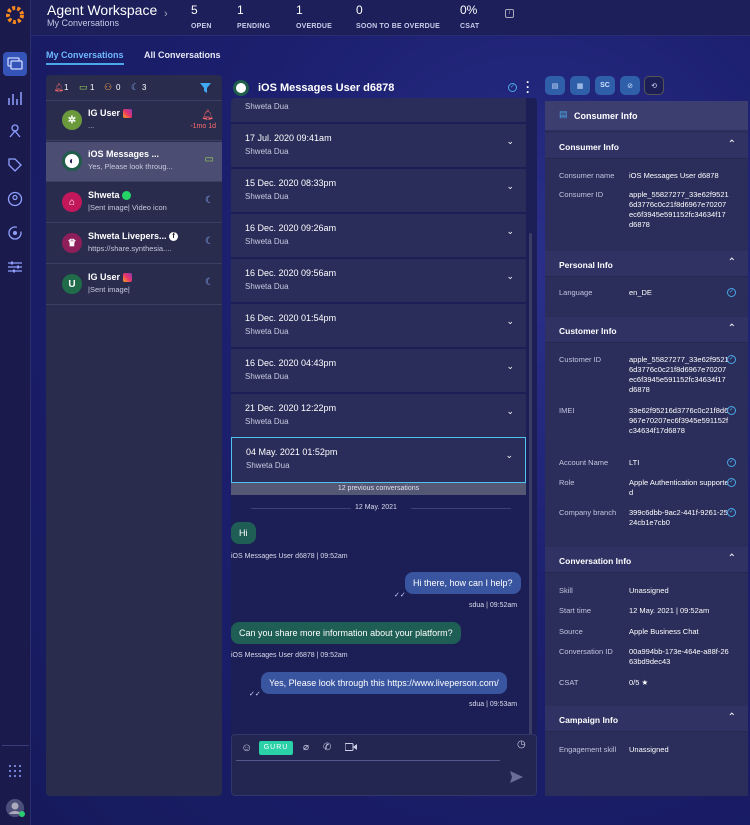 The image size is (750, 825). What do you see at coordinates (378, 236) in the screenshot?
I see `history-item: 16 Dec. 2020 09:26am Shweta Dua ⌄` at bounding box center [378, 236].